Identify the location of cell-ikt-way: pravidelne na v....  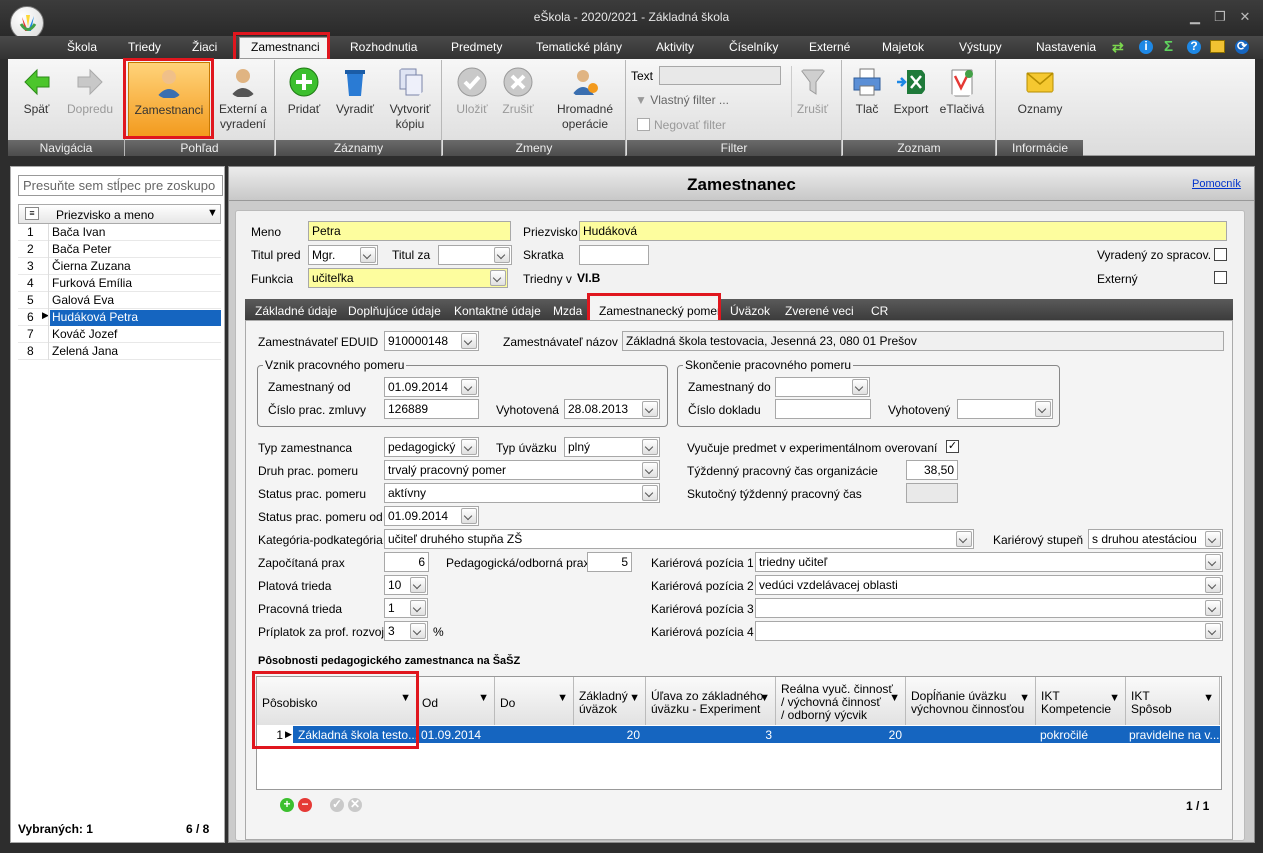
(1174, 735).